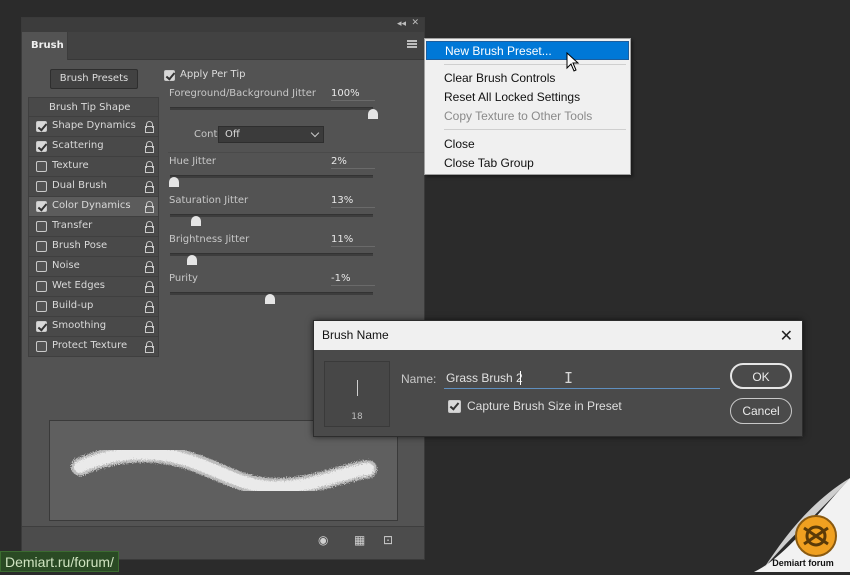  Describe the element at coordinates (79, 325) in the screenshot. I see `list-item-label: Smoothing` at that location.